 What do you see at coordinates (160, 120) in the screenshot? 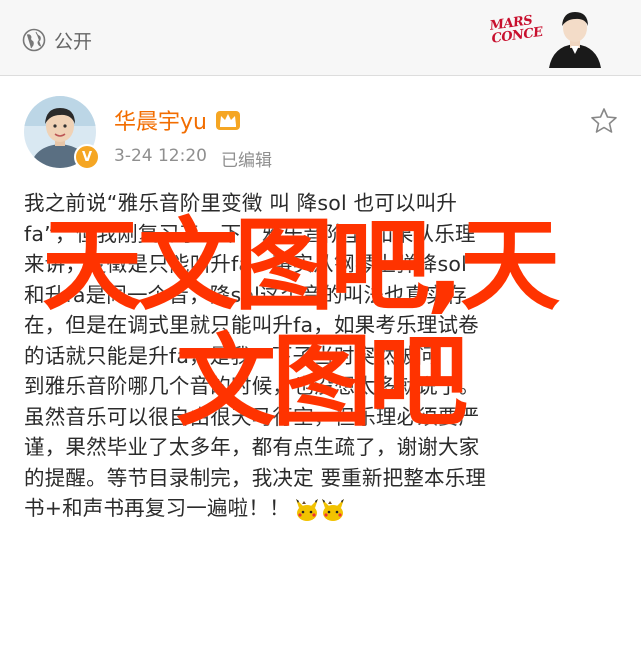
I see `username-link: 华晨宇yu` at bounding box center [160, 120].